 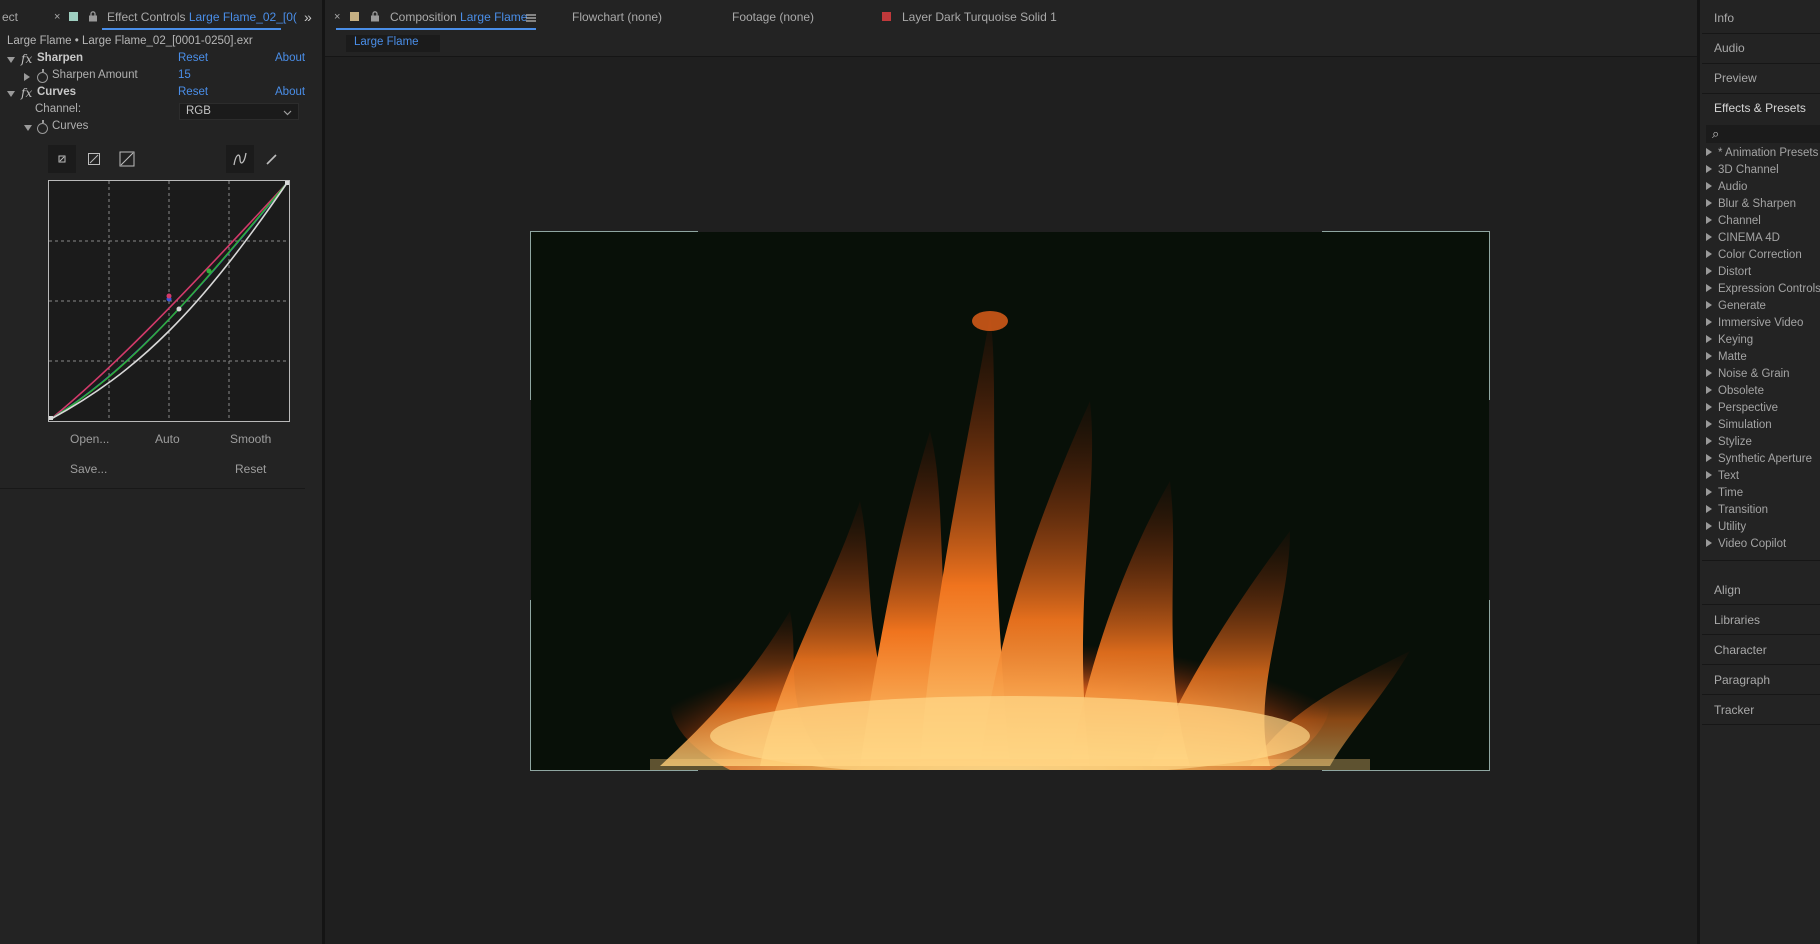 I want to click on panel-menu-icon, so click(x=531, y=19).